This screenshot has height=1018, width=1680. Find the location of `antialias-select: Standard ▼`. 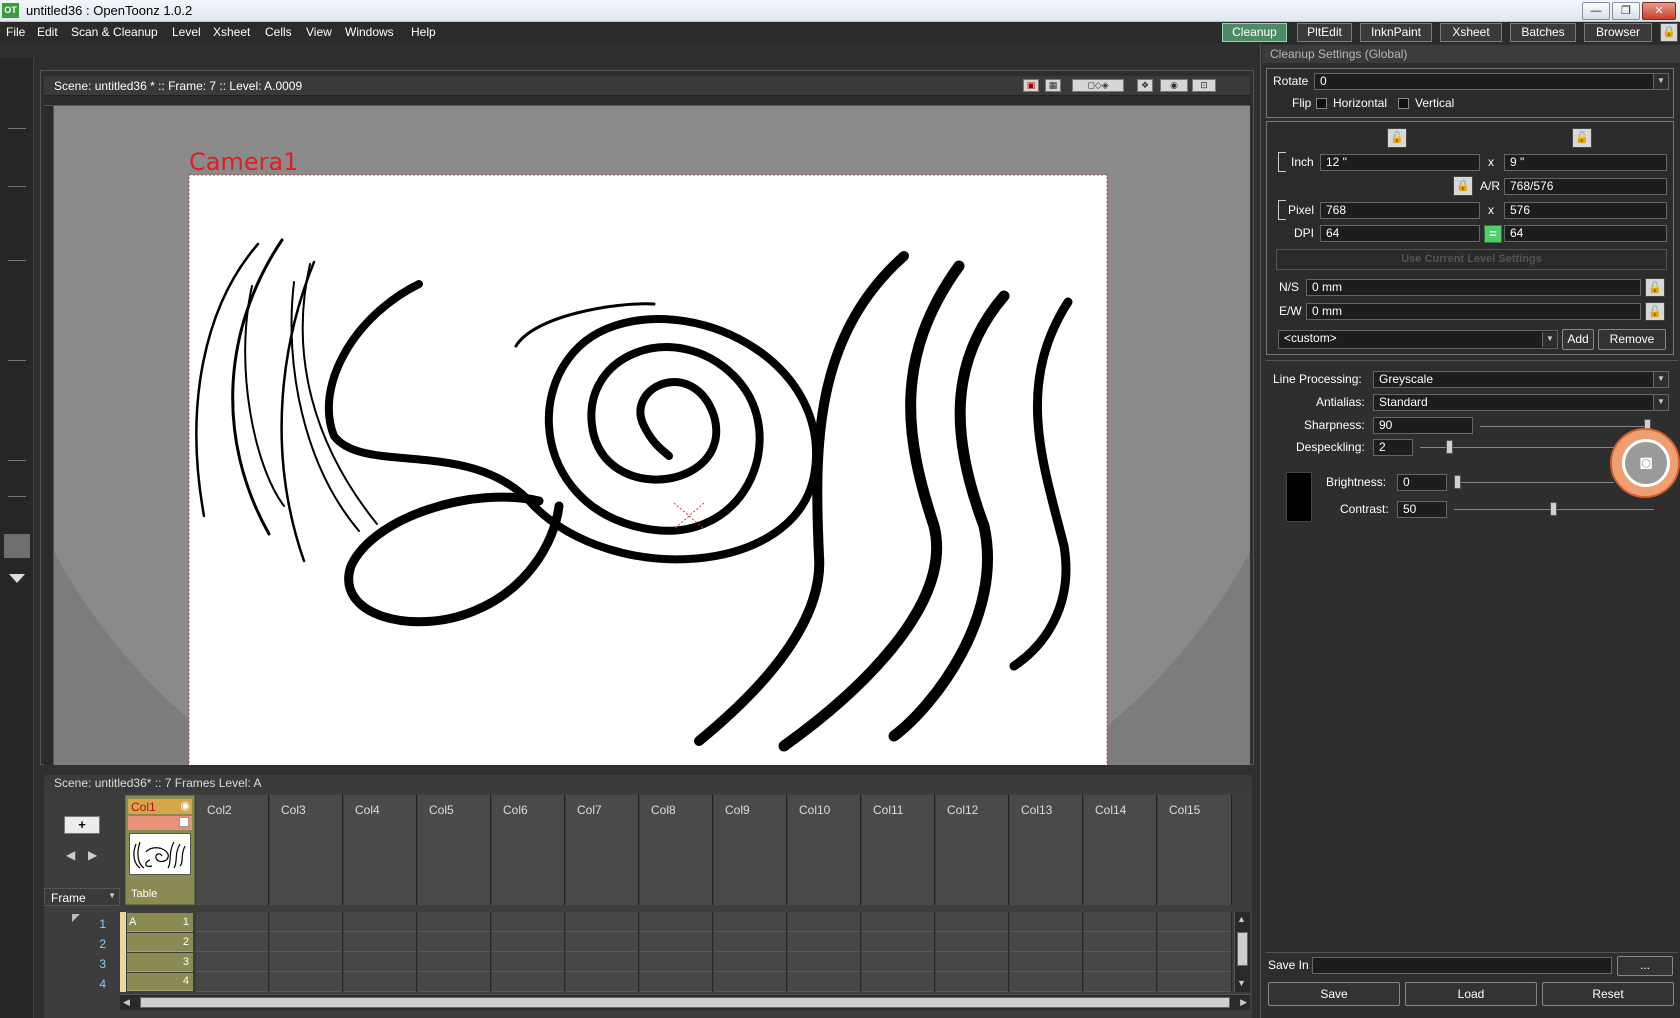

antialias-select: Standard ▼ is located at coordinates (1521, 402).